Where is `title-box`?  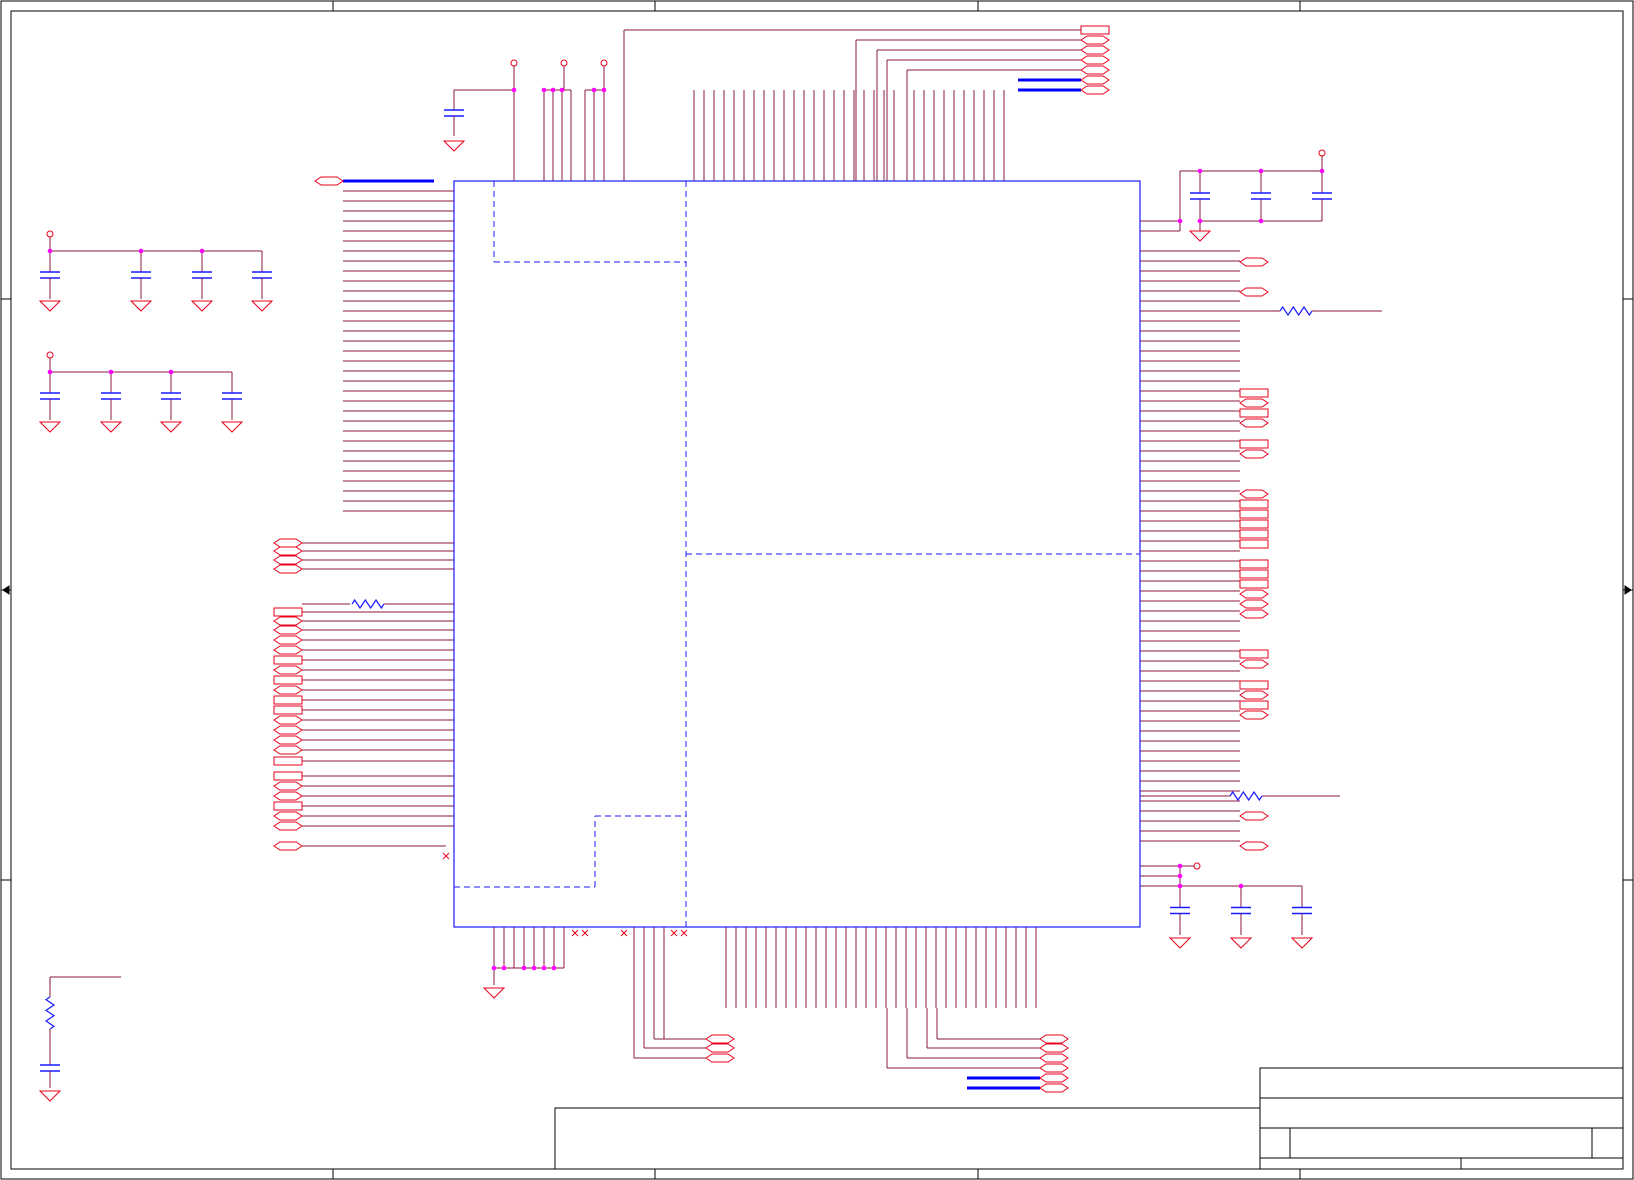
title-box is located at coordinates (1441, 1118).